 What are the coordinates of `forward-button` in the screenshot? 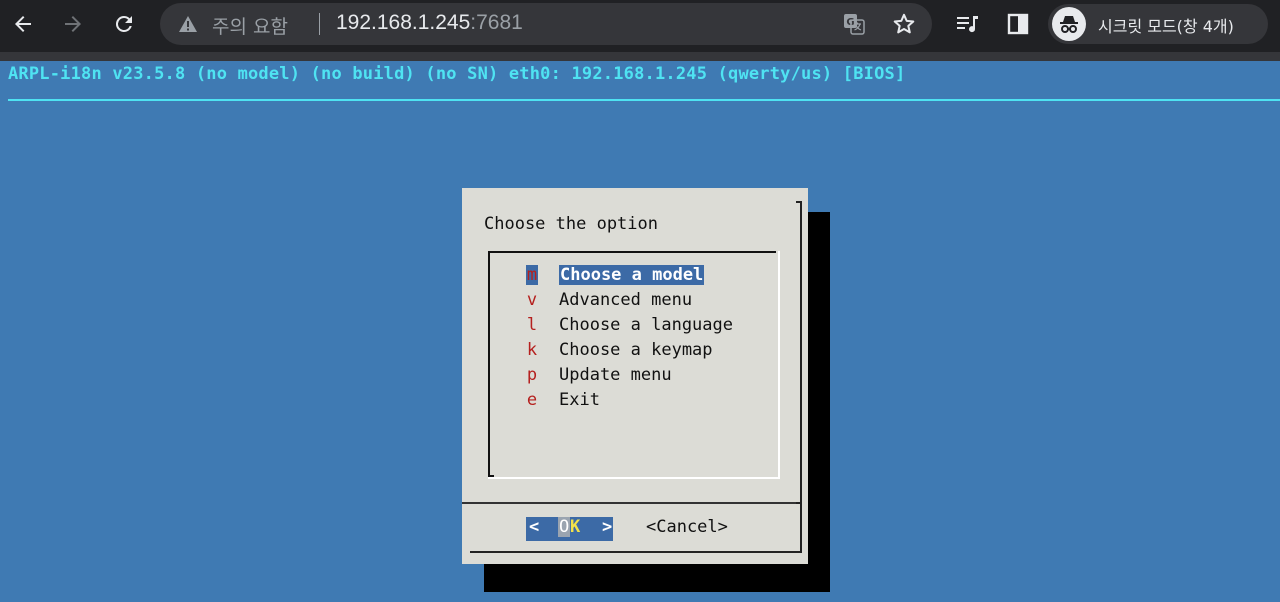 It's located at (73, 24).